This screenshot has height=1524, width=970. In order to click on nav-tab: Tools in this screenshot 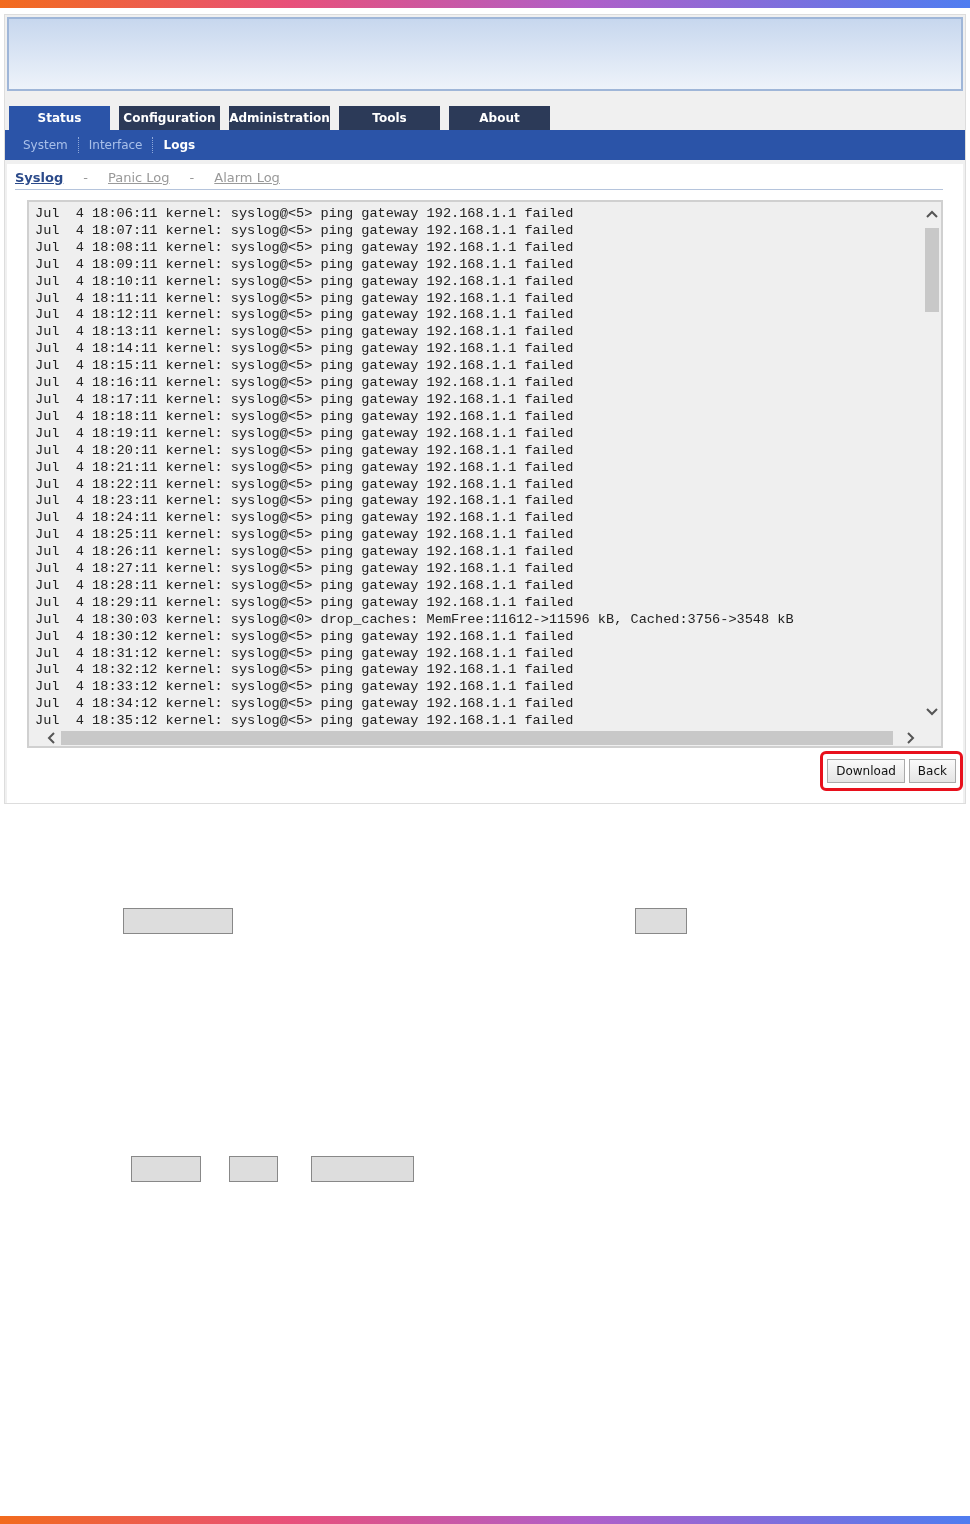, I will do `click(389, 118)`.